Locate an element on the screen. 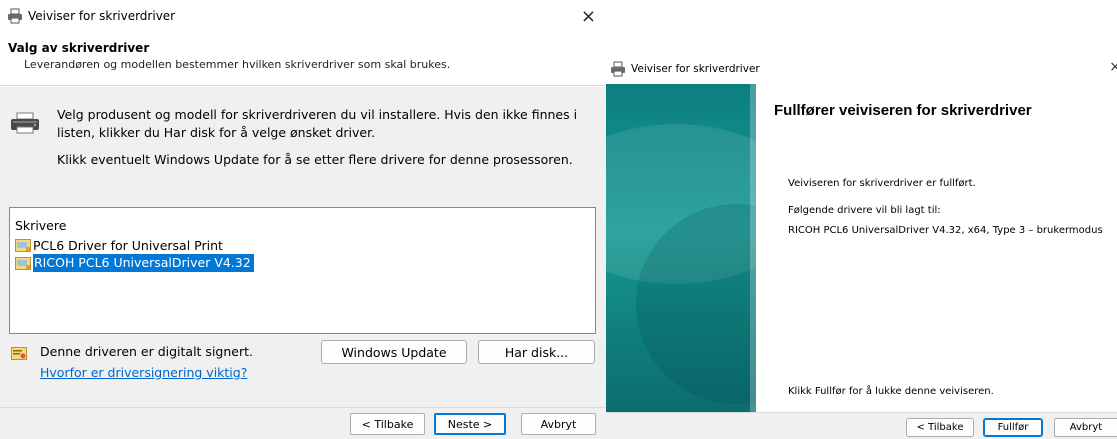 Image resolution: width=1117 pixels, height=439 pixels. next-button: Neste > is located at coordinates (470, 424).